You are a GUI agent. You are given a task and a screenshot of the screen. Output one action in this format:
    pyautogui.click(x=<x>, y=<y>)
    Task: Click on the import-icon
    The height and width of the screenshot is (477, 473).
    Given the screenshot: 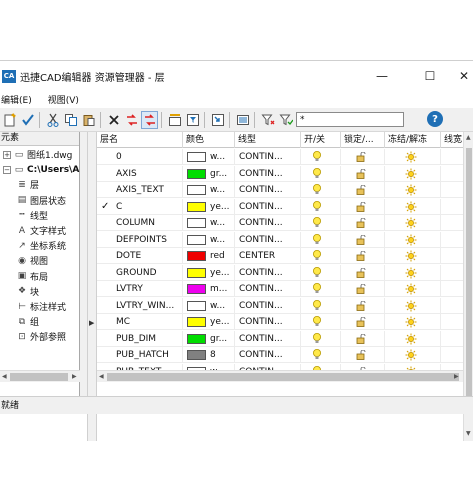 What is the action you would take?
    pyautogui.click(x=217, y=120)
    